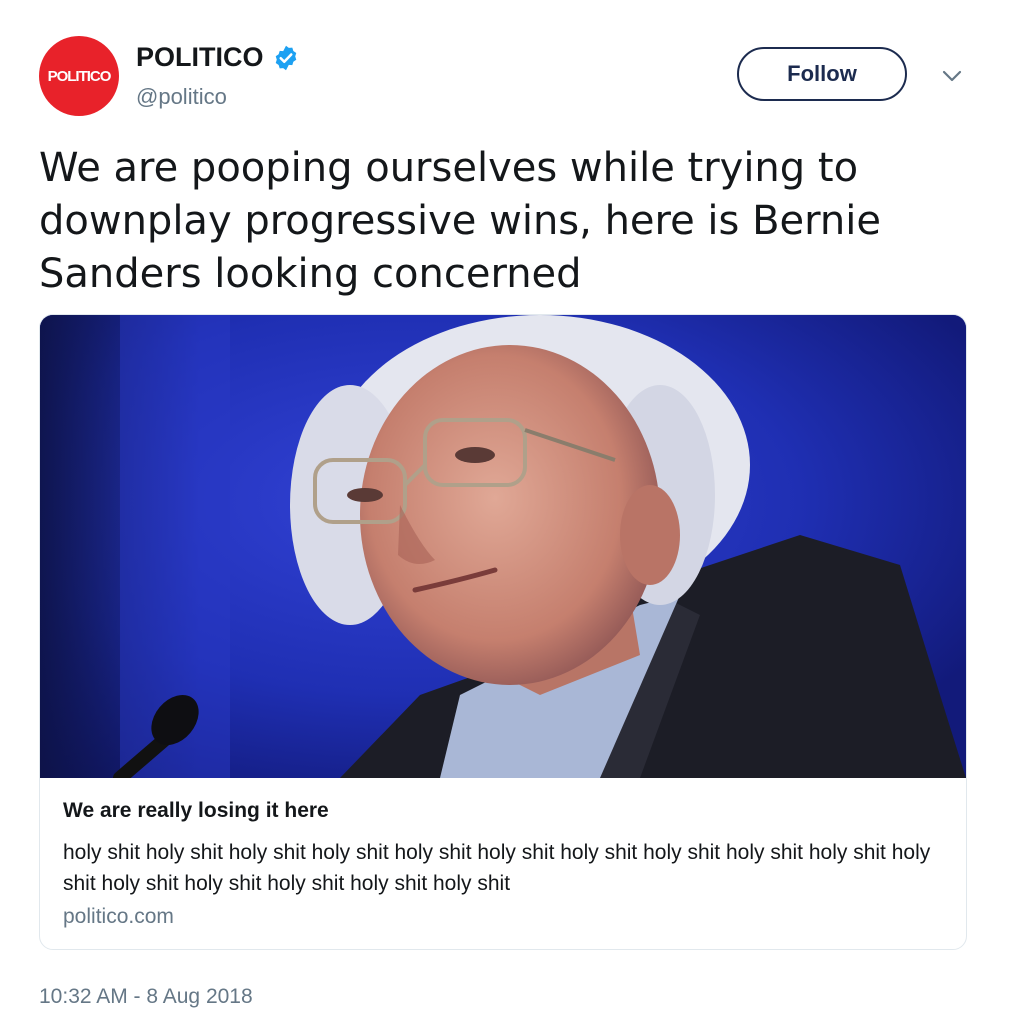 The height and width of the screenshot is (1024, 1014). What do you see at coordinates (200, 57) in the screenshot?
I see `display-name-text: POLITICO` at bounding box center [200, 57].